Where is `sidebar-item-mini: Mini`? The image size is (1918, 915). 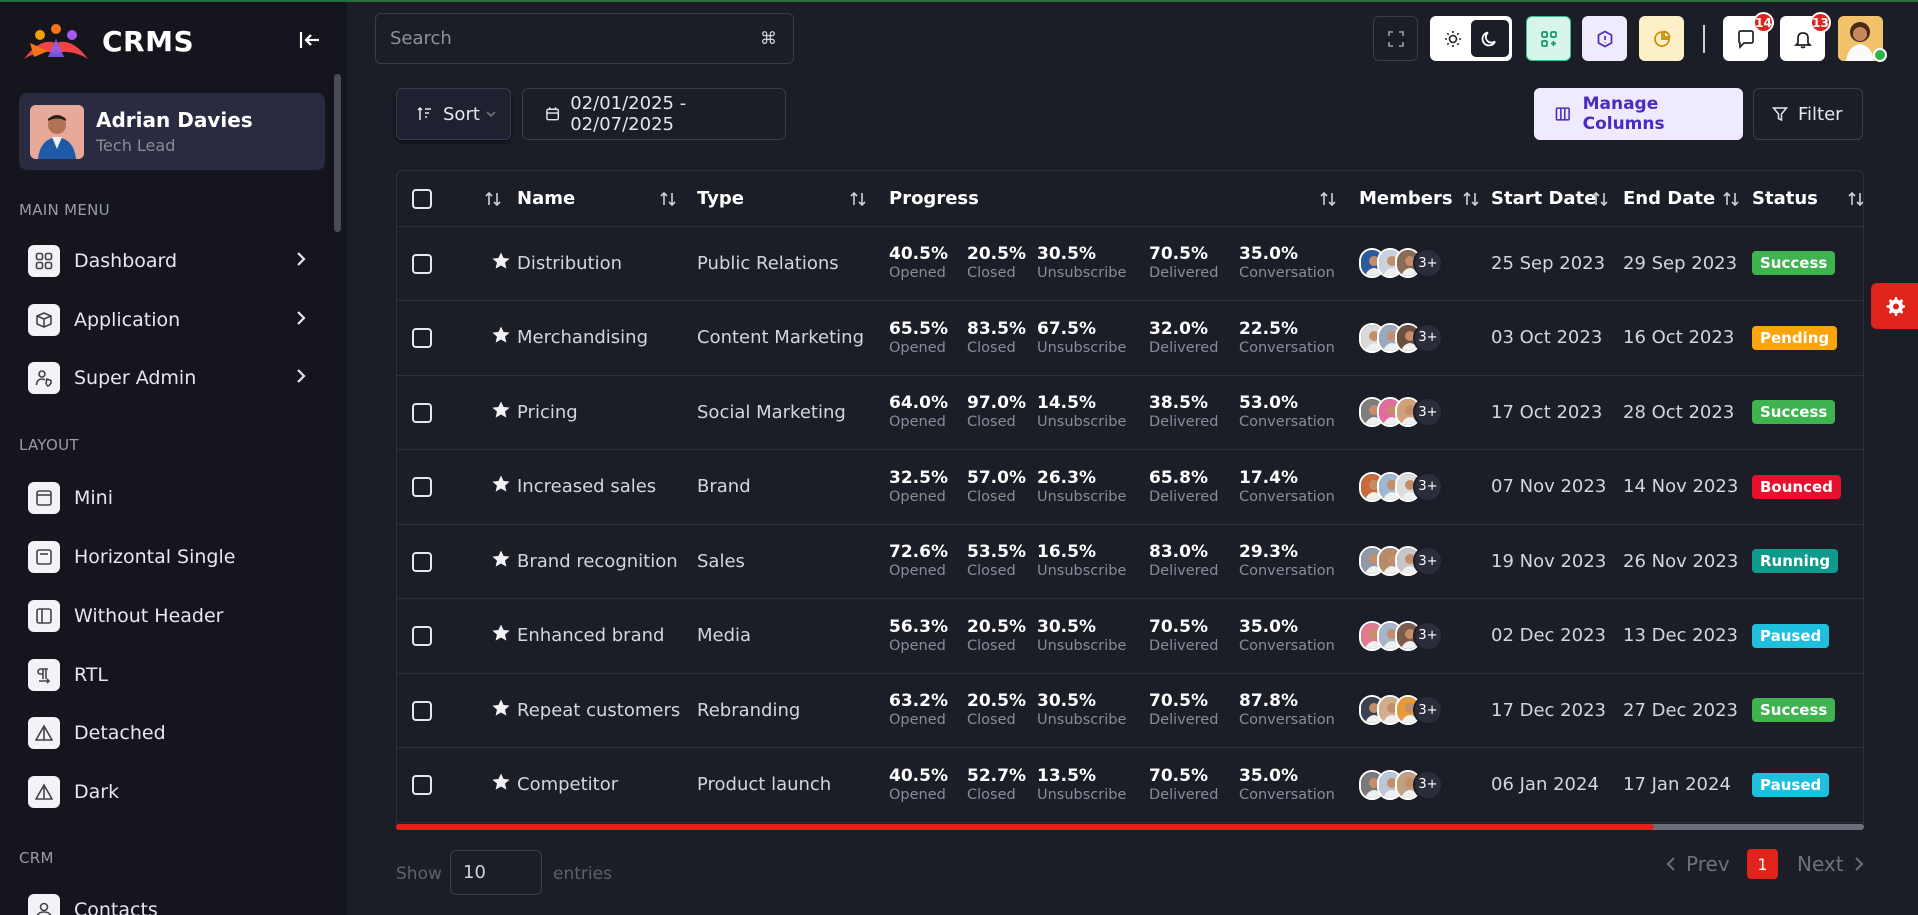 sidebar-item-mini: Mini is located at coordinates (178, 498).